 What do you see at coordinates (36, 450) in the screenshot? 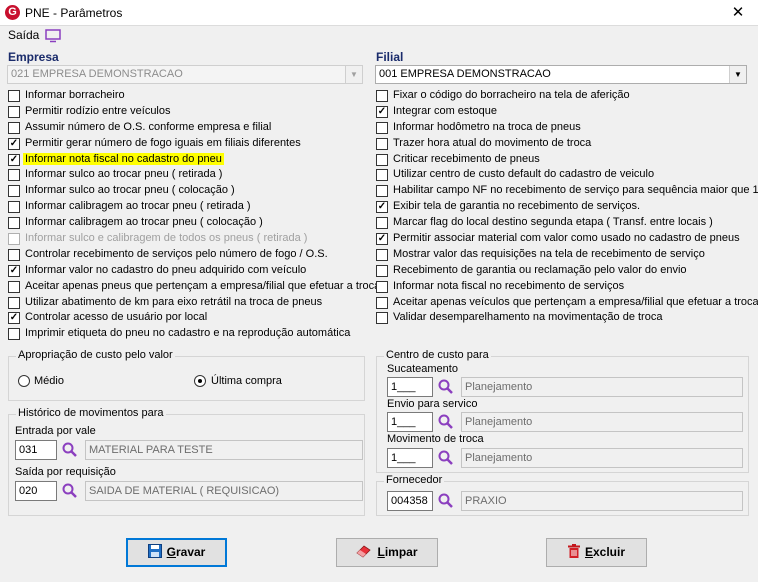
I see `entrada-code-input: 031` at bounding box center [36, 450].